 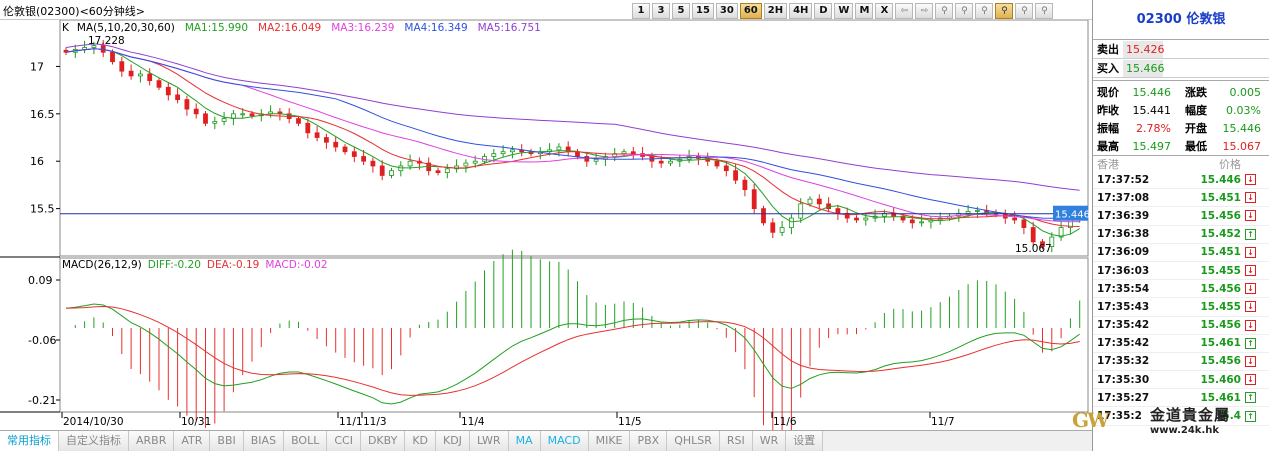 I want to click on zoom-reset-icon: ⚲, so click(x=1024, y=11).